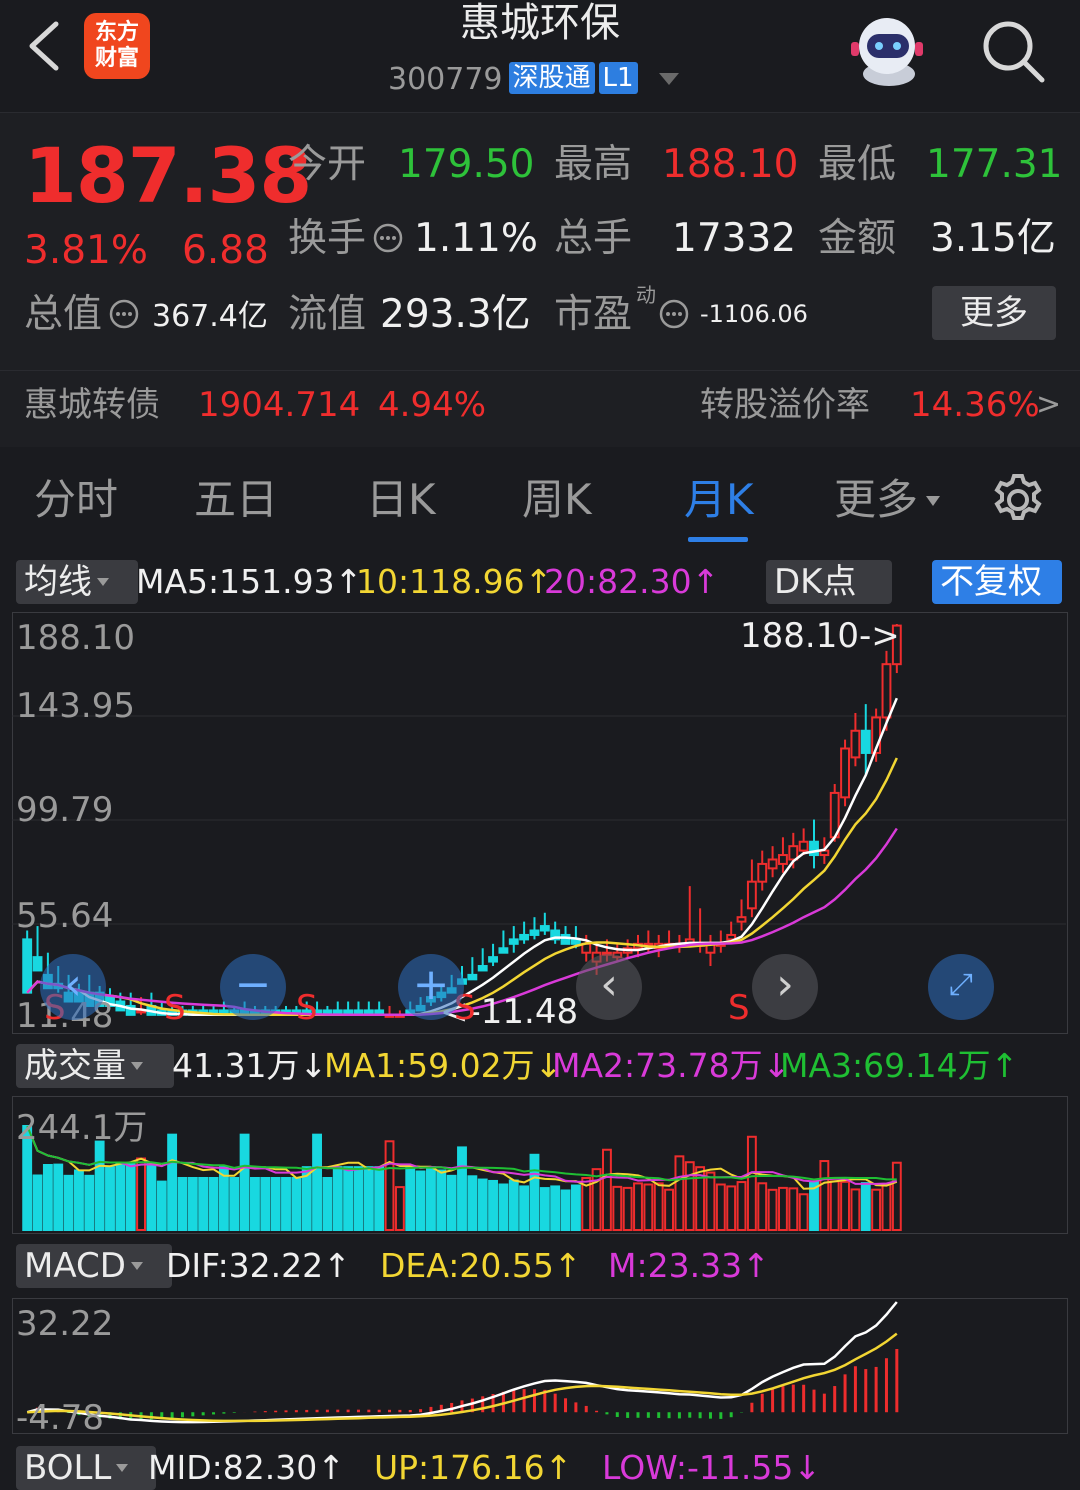 Image resolution: width=1080 pixels, height=1490 pixels. I want to click on indicator-select-ma: 均线, so click(77, 582).